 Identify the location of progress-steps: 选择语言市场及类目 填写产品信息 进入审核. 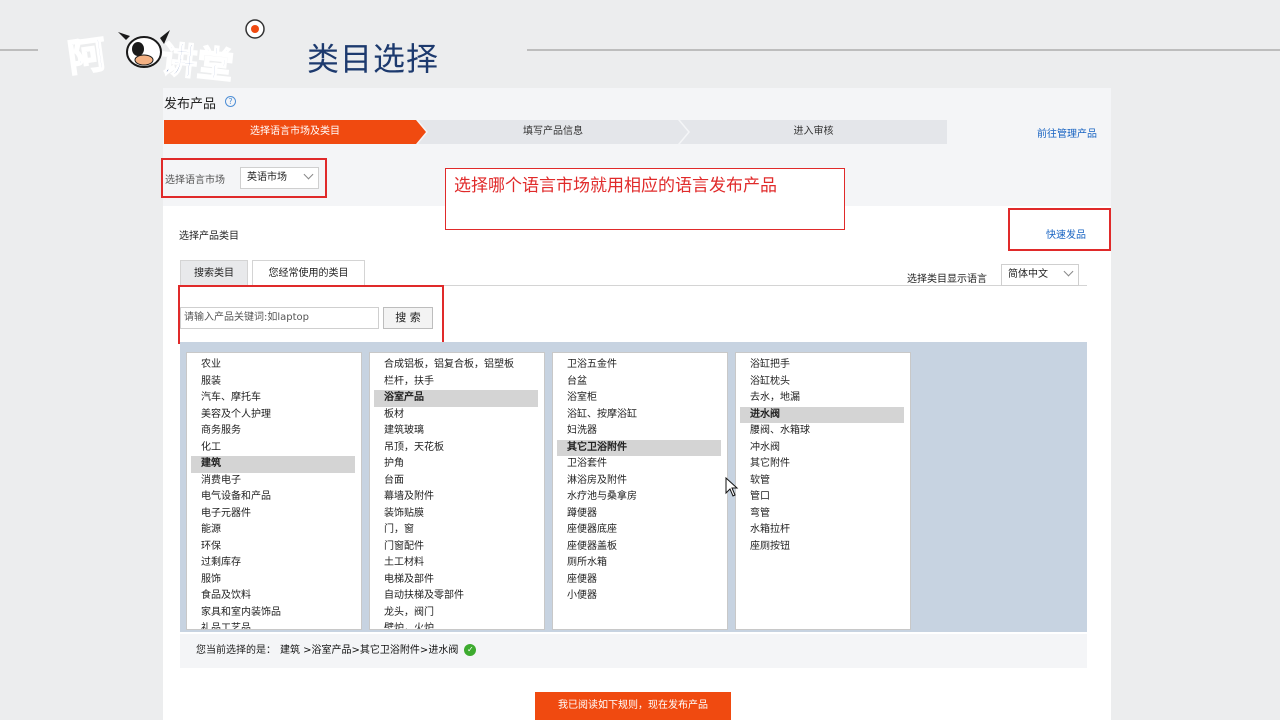
(555, 132).